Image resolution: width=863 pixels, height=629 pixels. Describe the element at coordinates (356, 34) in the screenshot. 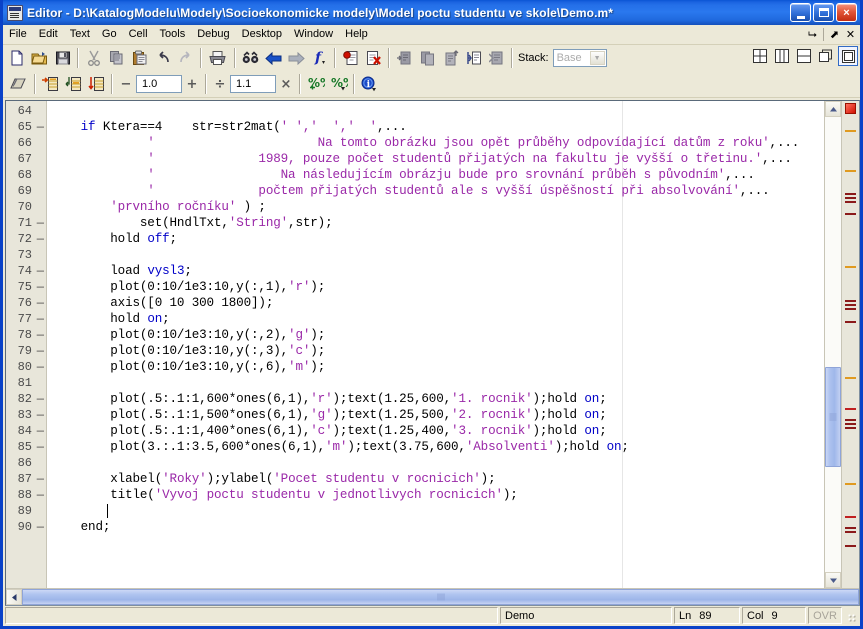

I see `menu-item-help: Help` at that location.